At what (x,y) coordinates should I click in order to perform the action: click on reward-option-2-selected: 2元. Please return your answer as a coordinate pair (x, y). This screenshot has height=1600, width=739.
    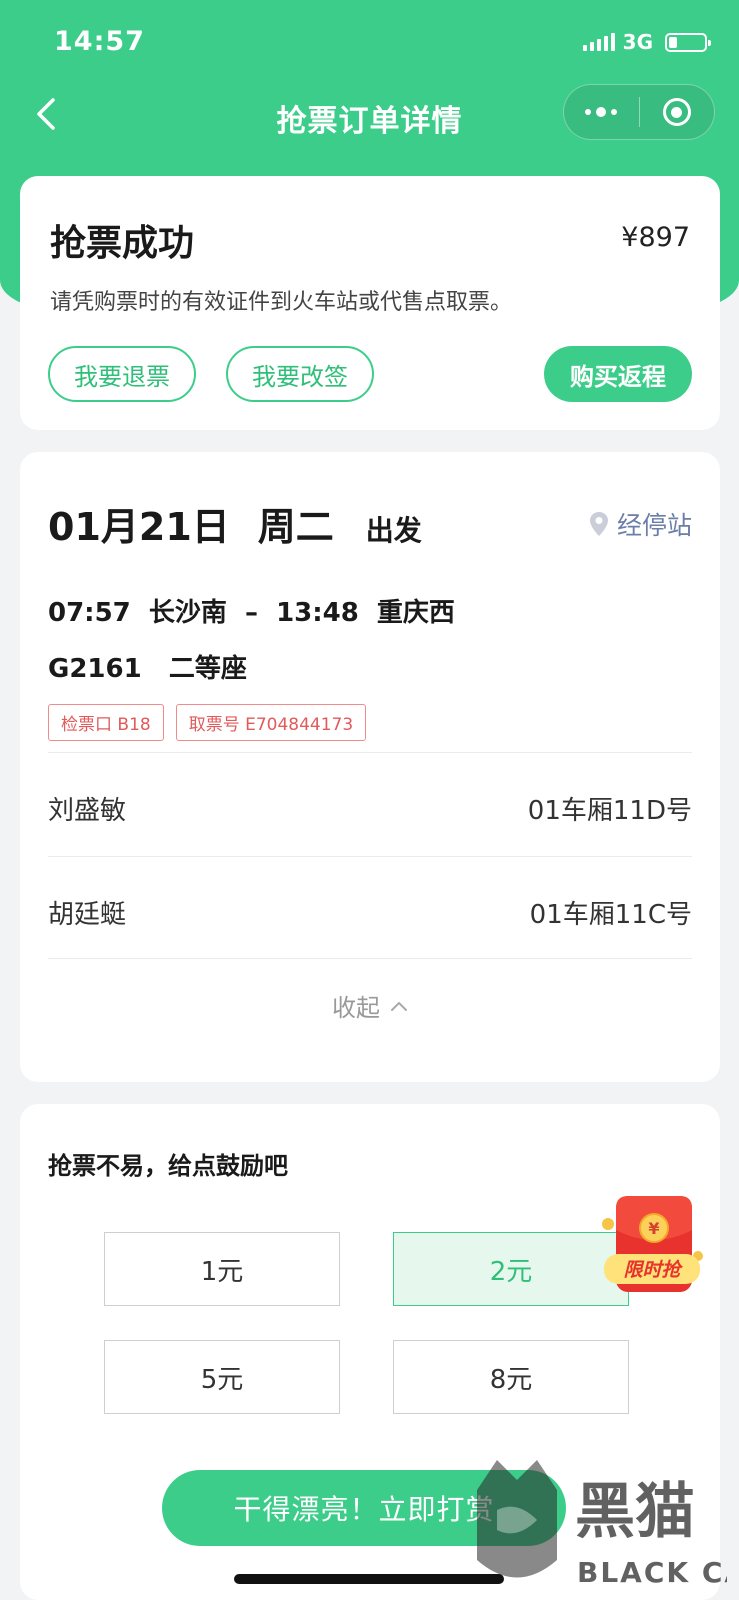
    Looking at the image, I should click on (511, 1269).